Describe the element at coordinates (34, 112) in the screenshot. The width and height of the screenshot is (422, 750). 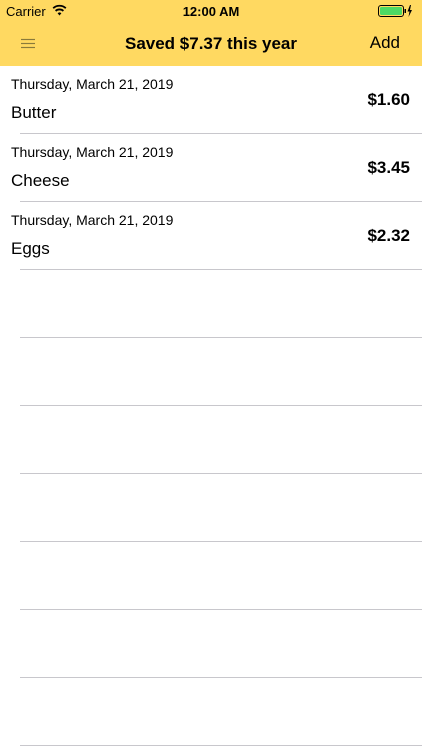
I see `item-name: Butter` at that location.